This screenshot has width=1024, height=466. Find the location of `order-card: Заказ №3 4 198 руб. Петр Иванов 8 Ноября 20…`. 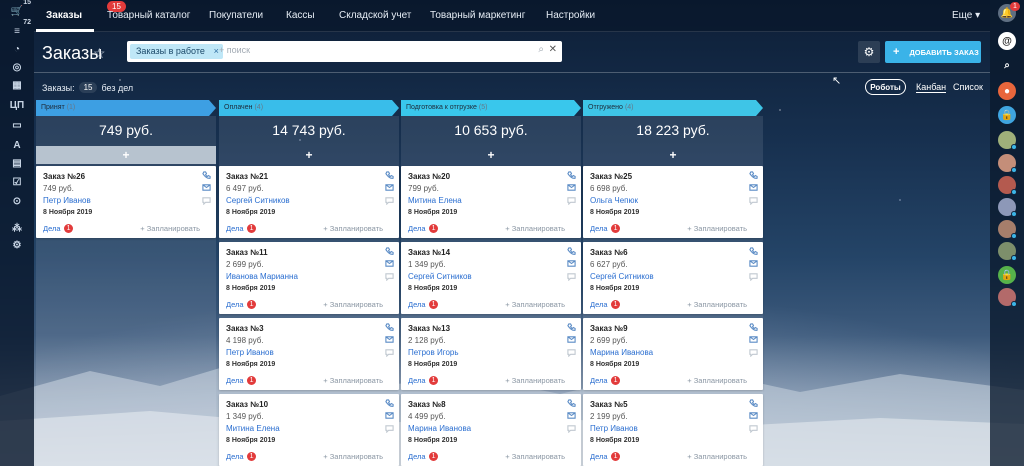

order-card: Заказ №3 4 198 руб. Петр Иванов 8 Ноября 20… is located at coordinates (309, 354).